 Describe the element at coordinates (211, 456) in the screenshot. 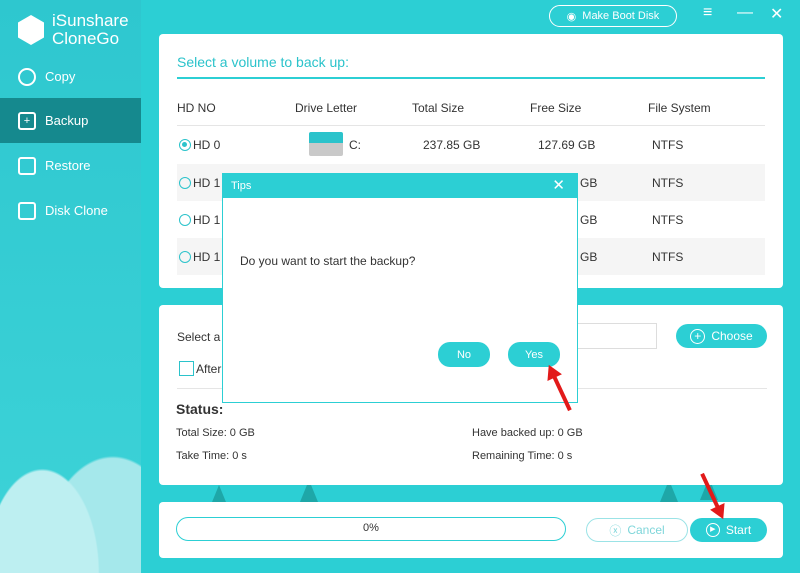

I see `take-time-status: Take Time: 0 s` at that location.